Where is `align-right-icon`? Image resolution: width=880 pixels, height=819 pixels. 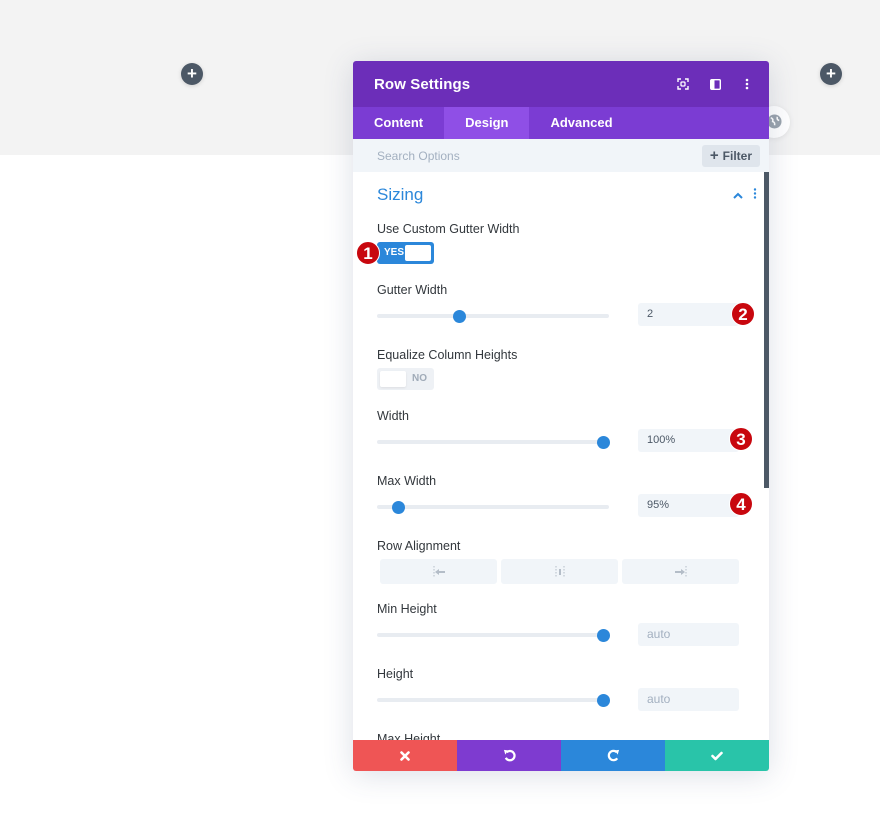 align-right-icon is located at coordinates (680, 571).